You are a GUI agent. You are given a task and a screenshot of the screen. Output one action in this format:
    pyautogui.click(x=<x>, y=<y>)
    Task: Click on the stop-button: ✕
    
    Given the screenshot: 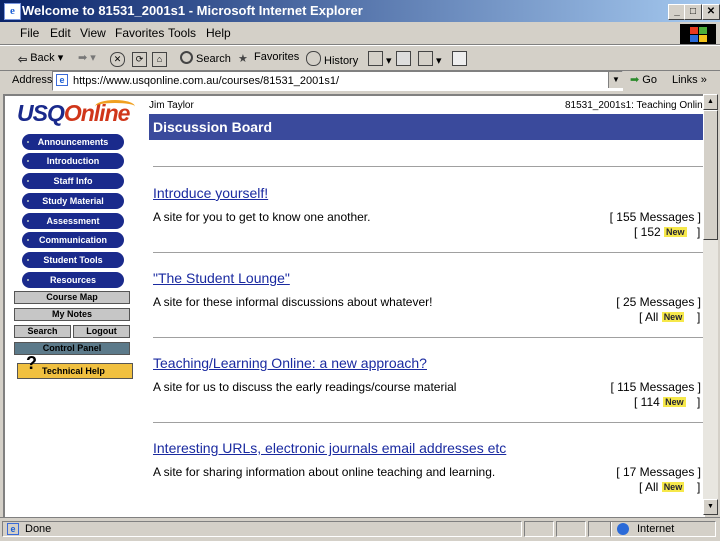 What is the action you would take?
    pyautogui.click(x=119, y=59)
    